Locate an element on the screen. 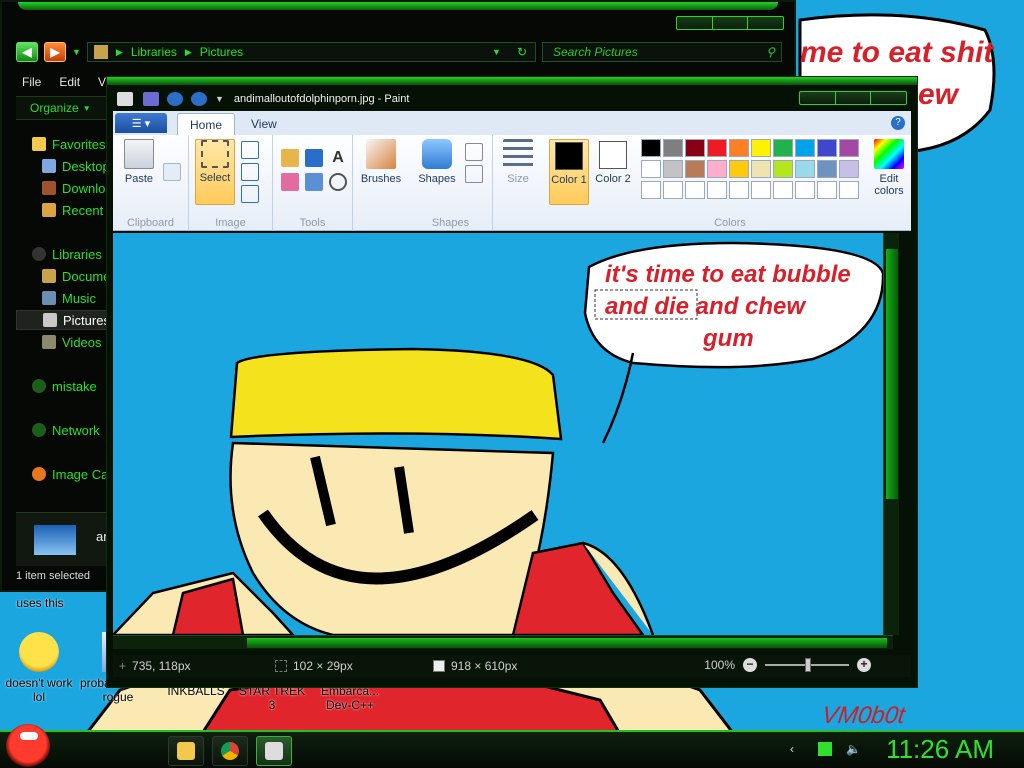  brushes-button: Brushes is located at coordinates (381, 162).